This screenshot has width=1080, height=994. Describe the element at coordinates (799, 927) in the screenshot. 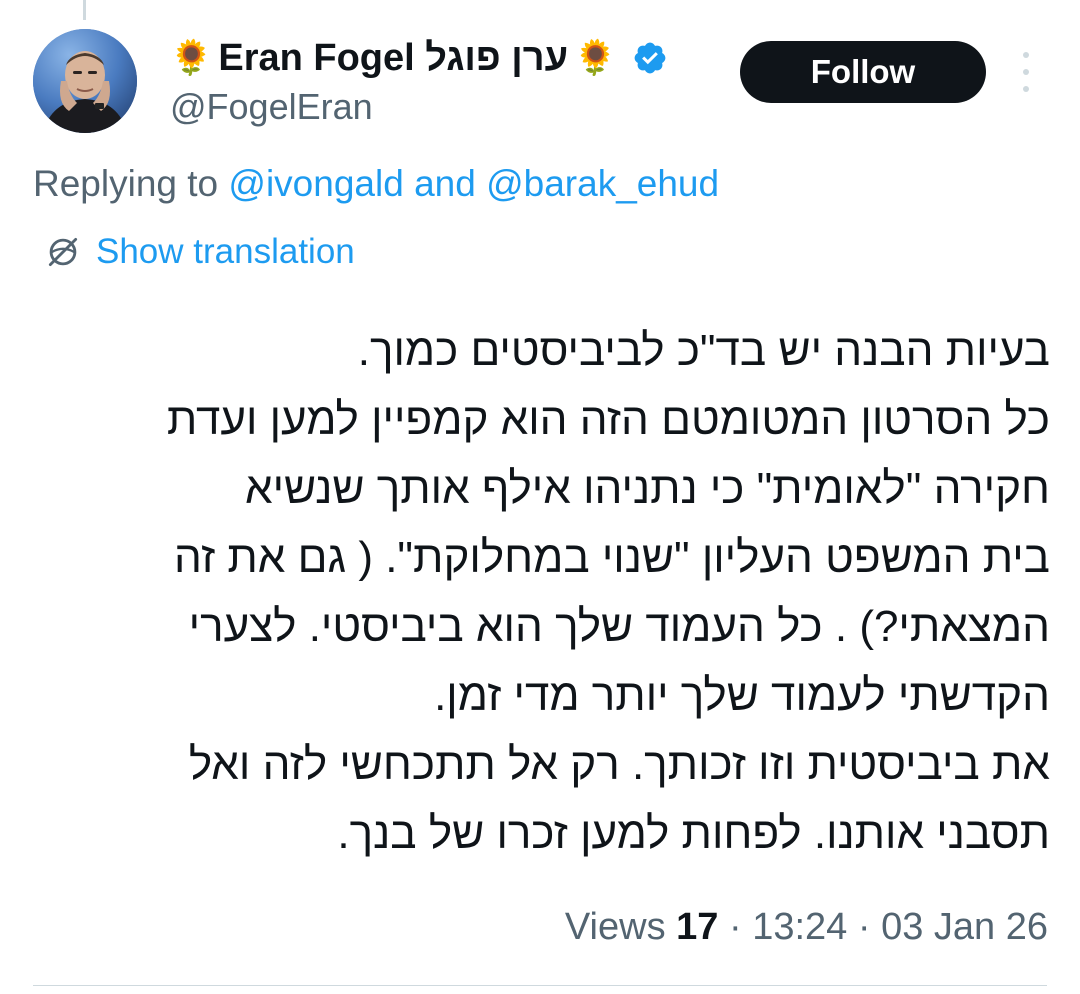

I see `tweet-time: 13:24` at that location.